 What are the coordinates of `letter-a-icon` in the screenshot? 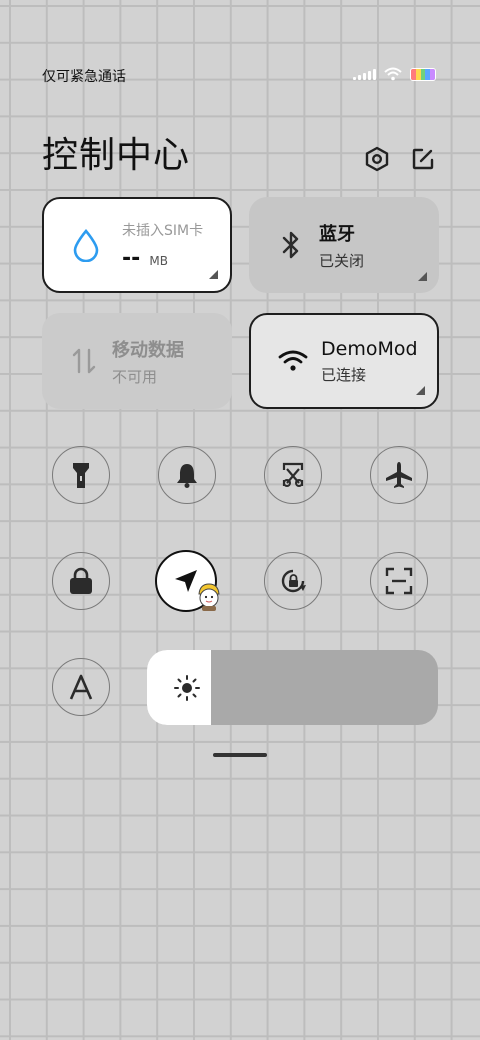 It's located at (81, 687).